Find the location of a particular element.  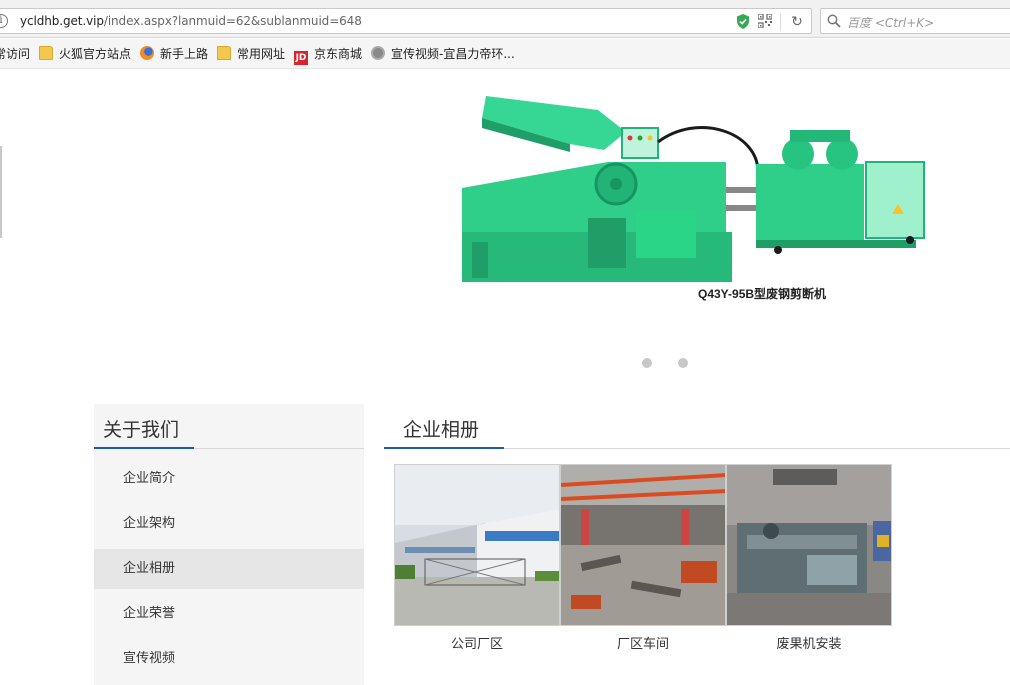

photo-workshop is located at coordinates (643, 545).